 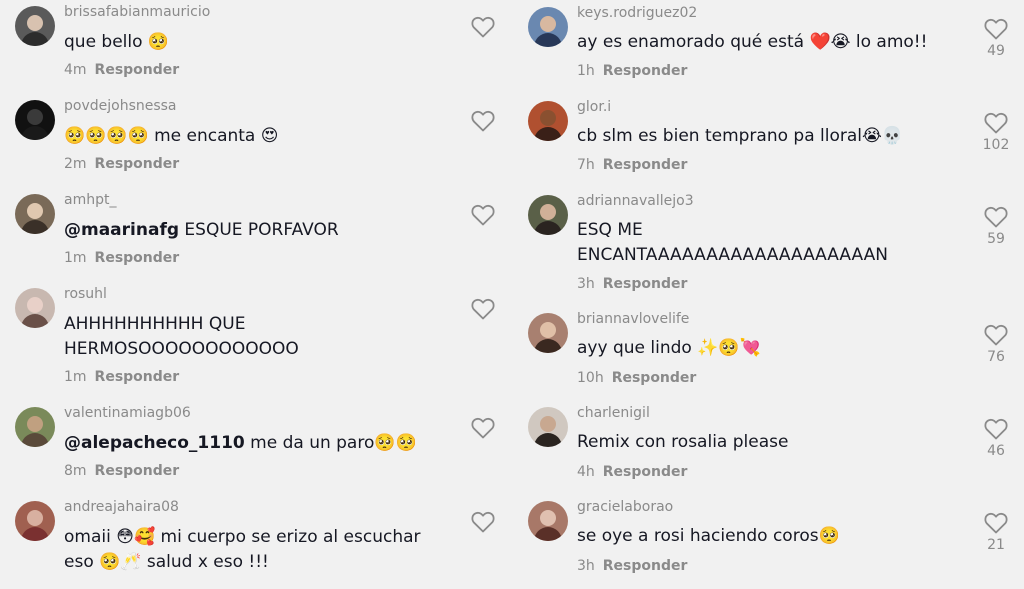 I want to click on mention-link: @alepacheco_1110, so click(x=154, y=443).